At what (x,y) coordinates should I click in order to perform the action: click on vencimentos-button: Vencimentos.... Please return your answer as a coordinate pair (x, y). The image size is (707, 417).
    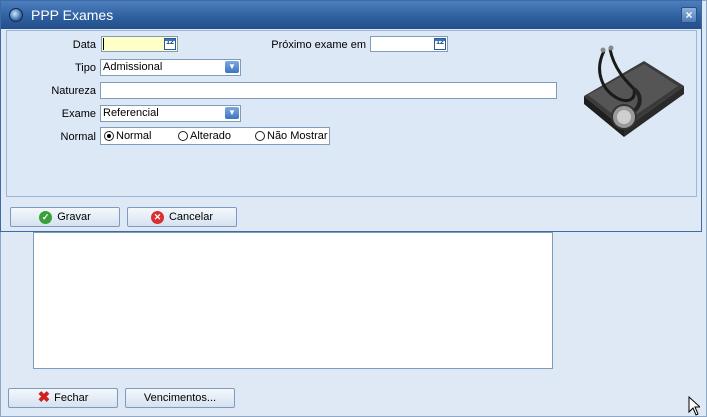
    Looking at the image, I should click on (180, 398).